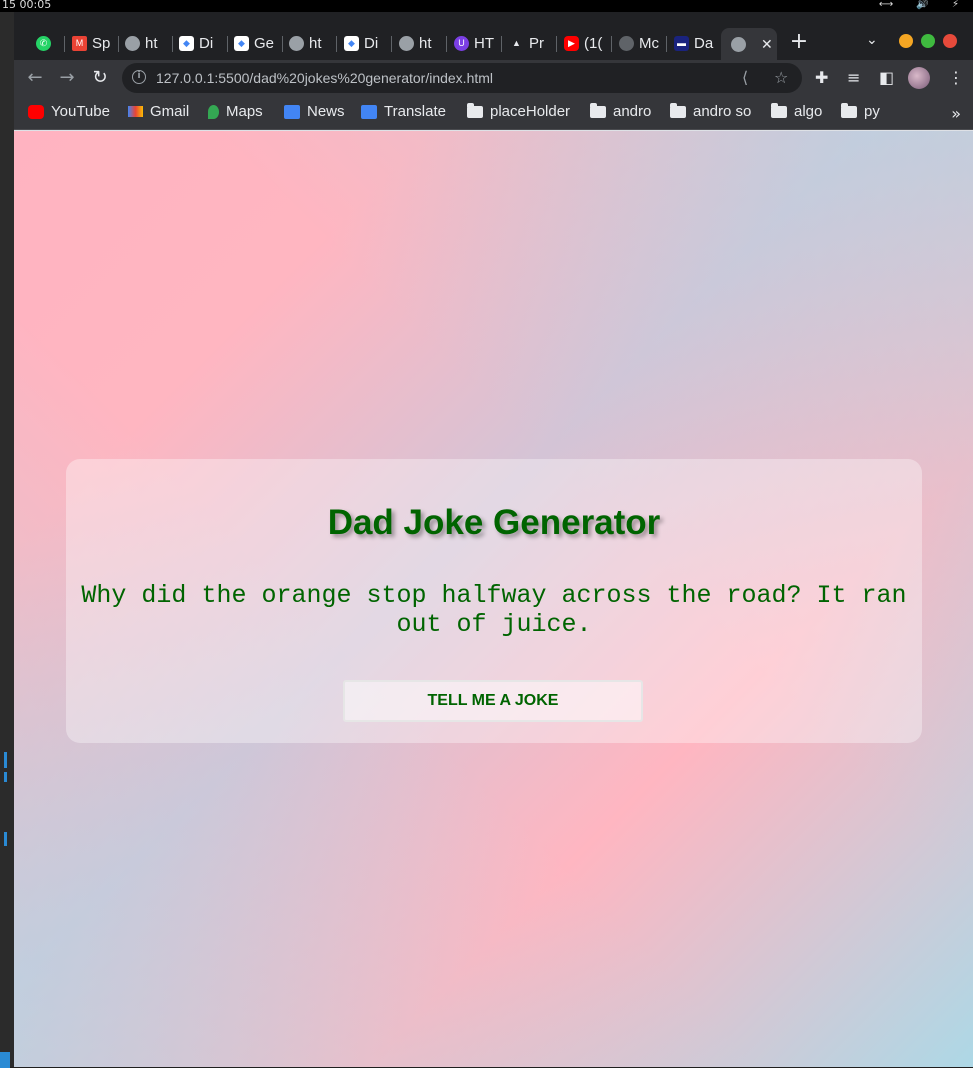  What do you see at coordinates (649, 43) in the screenshot?
I see `tab-label: Mc` at bounding box center [649, 43].